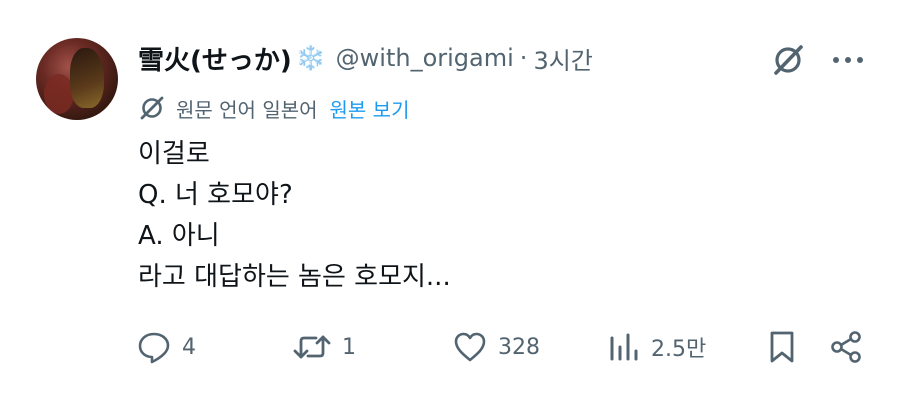 This screenshot has height=398, width=900. I want to click on reply-icon, so click(154, 348).